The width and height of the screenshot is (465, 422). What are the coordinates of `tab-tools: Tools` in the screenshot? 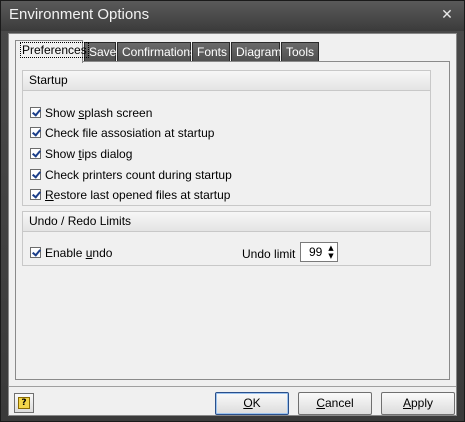 It's located at (300, 52).